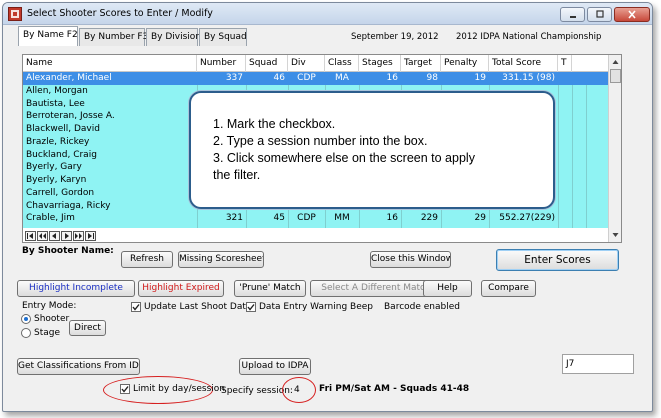 The height and width of the screenshot is (418, 661). Describe the element at coordinates (395, 37) in the screenshot. I see `match-date: September 19, 2012` at that location.